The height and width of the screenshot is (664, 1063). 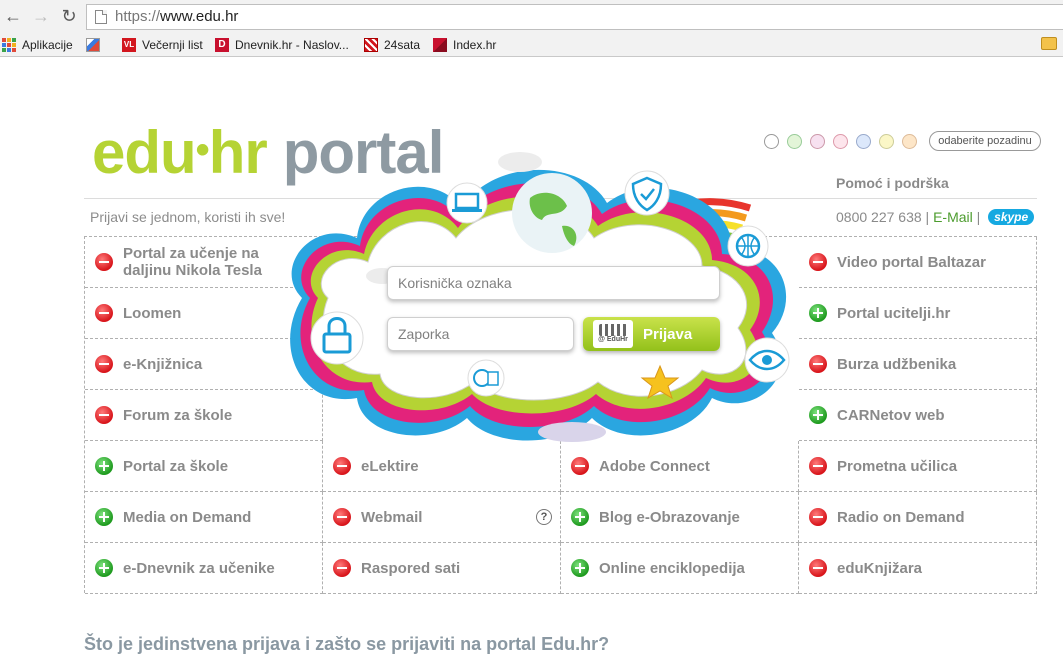 I want to click on address-bar: https://www.edu.hr, so click(x=574, y=17).